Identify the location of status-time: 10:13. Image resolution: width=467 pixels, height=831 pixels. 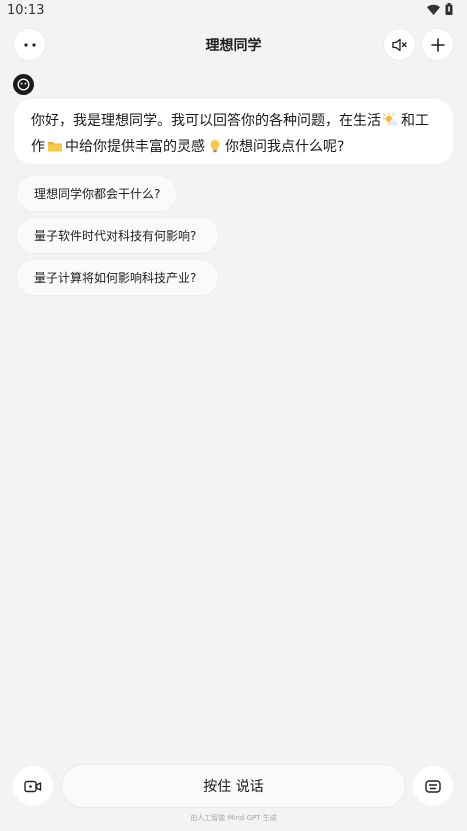
(26, 10).